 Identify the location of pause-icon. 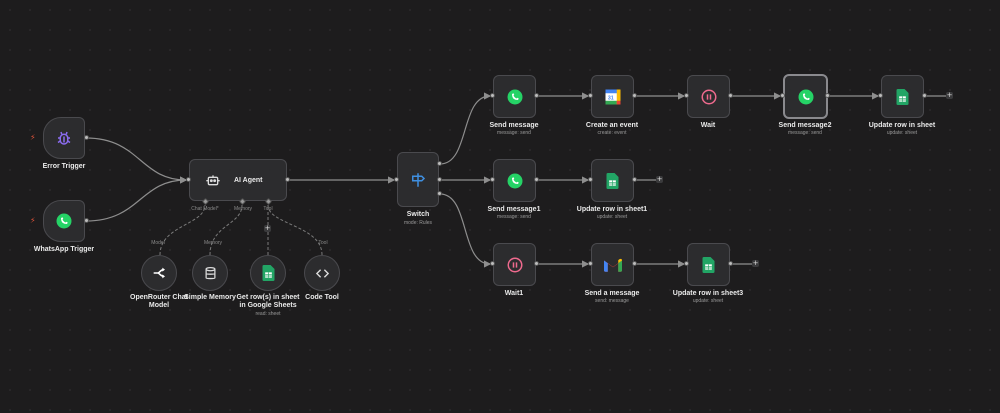
(709, 97).